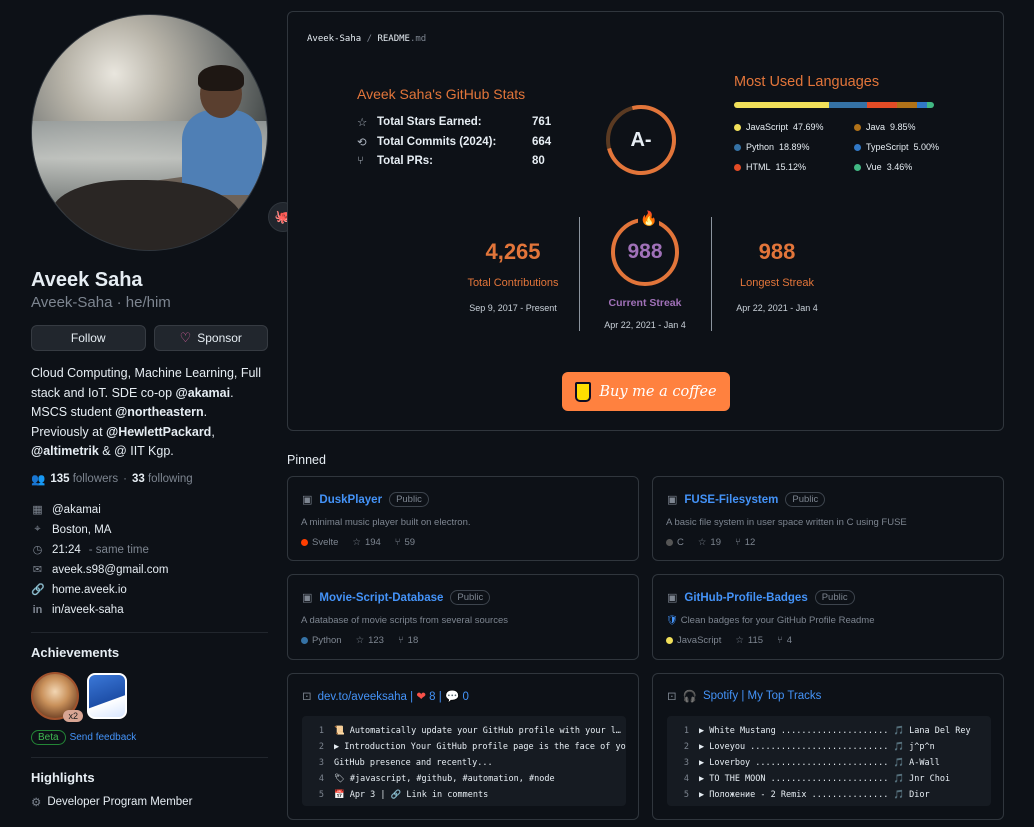 This screenshot has height=827, width=1034. What do you see at coordinates (699, 640) in the screenshot?
I see `language-name: JavaScript` at bounding box center [699, 640].